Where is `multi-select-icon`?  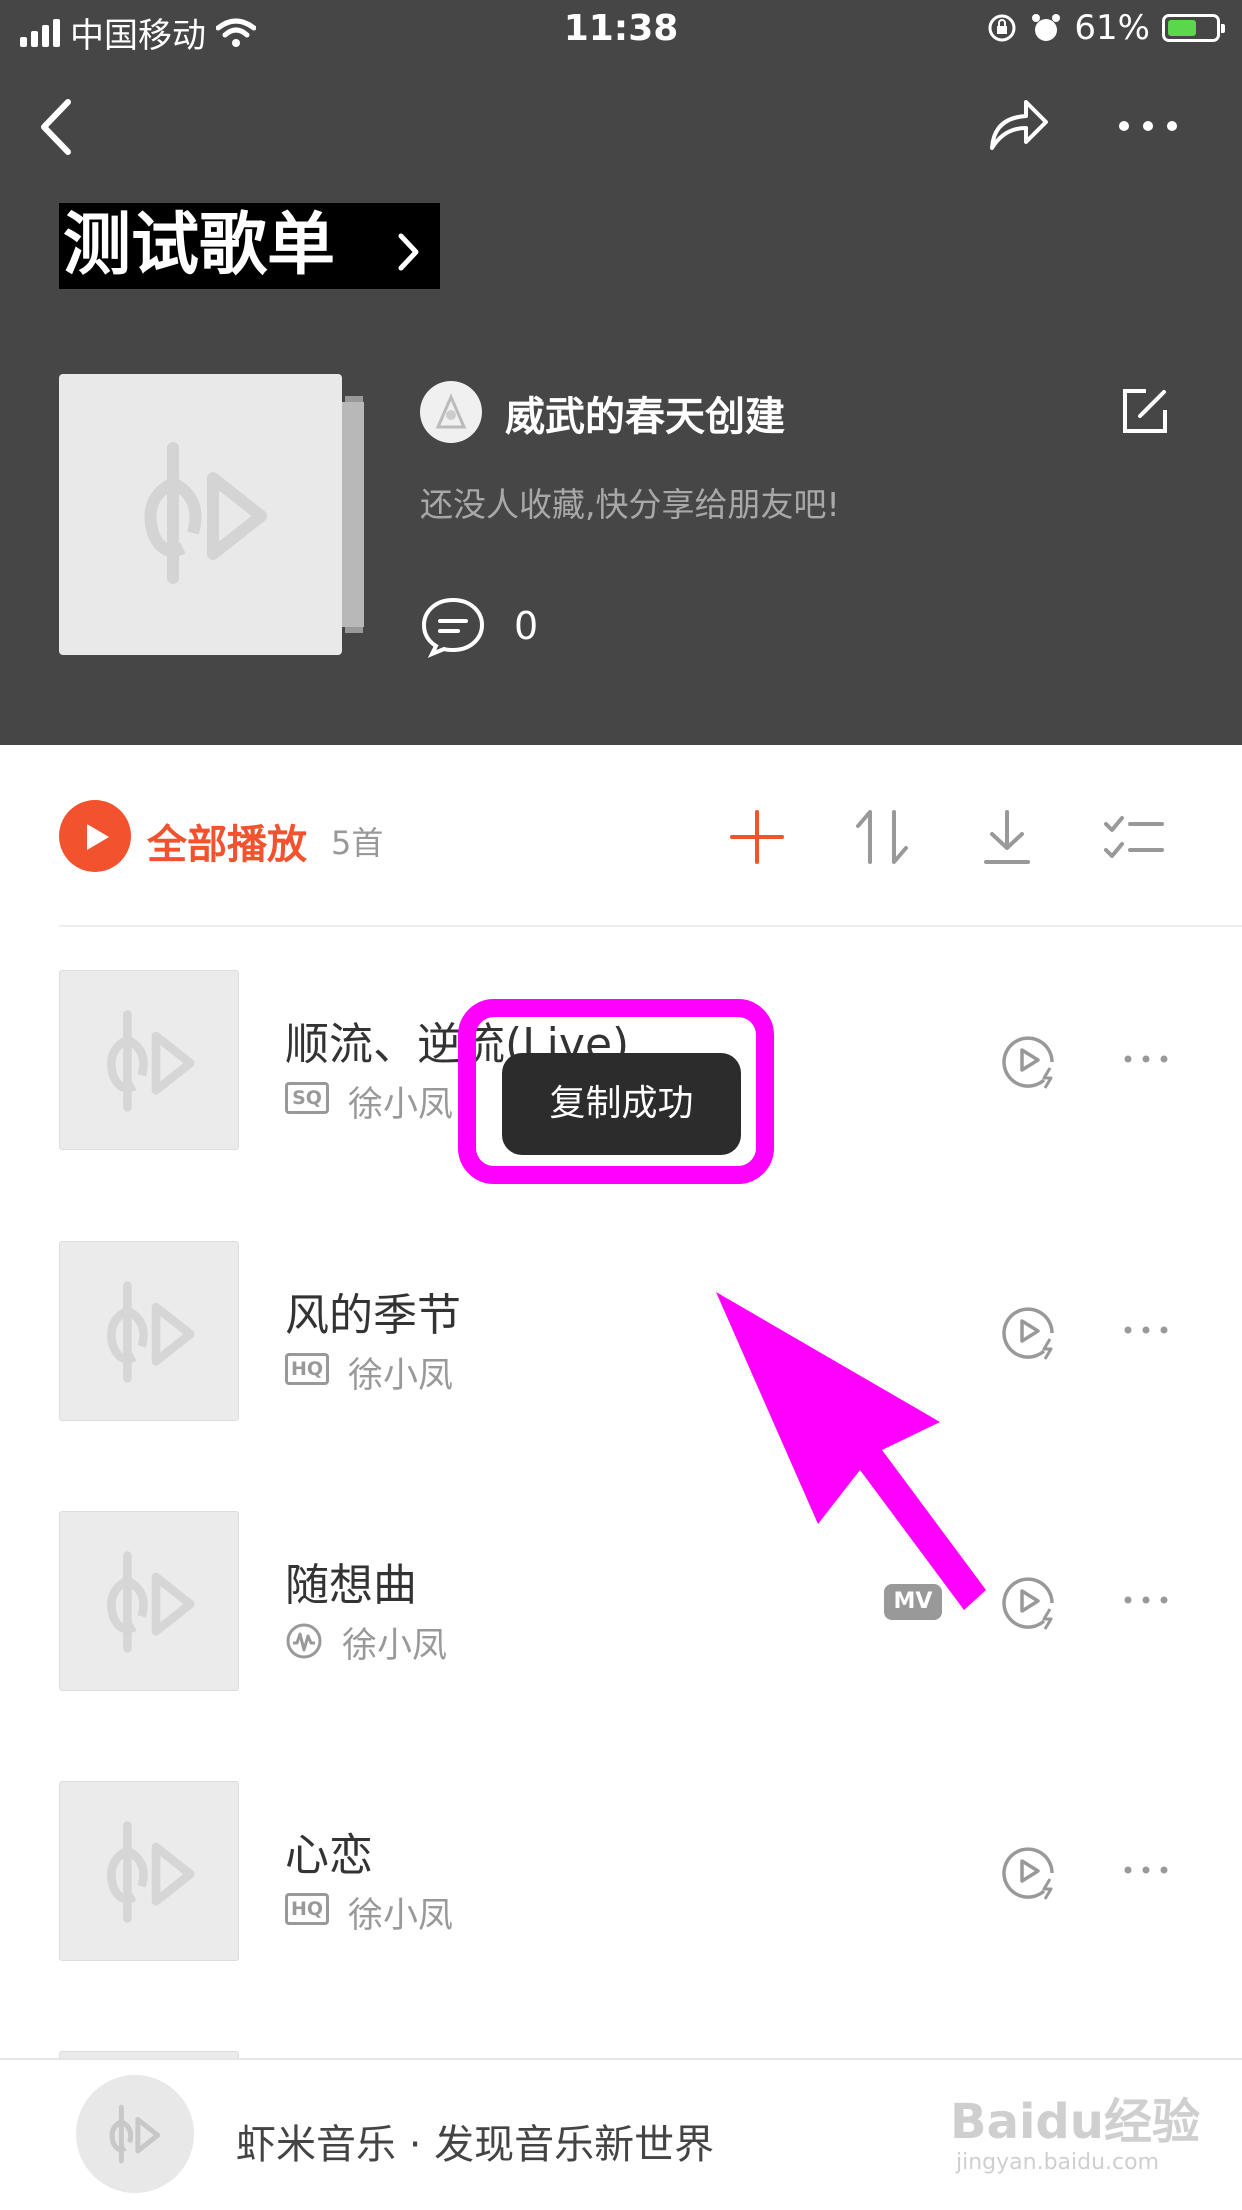 multi-select-icon is located at coordinates (1134, 838).